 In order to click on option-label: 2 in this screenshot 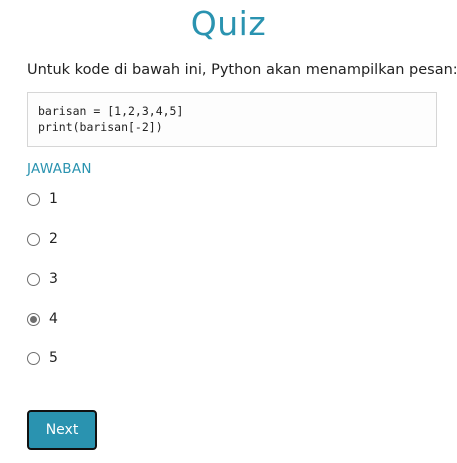, I will do `click(53, 239)`.